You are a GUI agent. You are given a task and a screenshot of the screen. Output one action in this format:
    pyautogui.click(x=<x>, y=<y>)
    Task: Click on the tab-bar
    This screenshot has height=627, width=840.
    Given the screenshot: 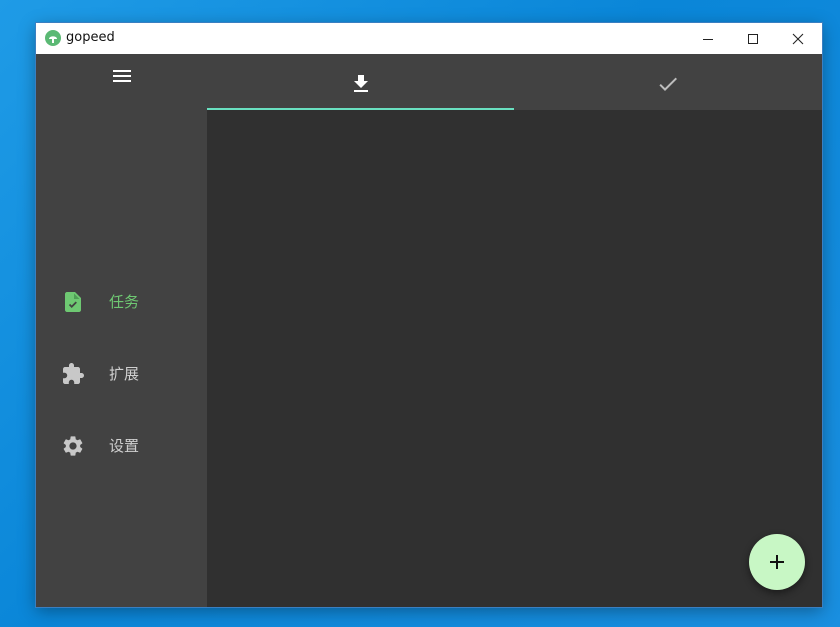 What is the action you would take?
    pyautogui.click(x=514, y=82)
    